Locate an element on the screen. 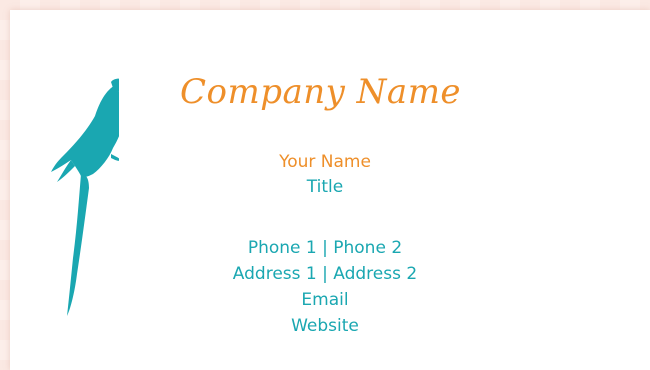  phone-numbers: Phone 1 | Phone 2 is located at coordinates (325, 248).